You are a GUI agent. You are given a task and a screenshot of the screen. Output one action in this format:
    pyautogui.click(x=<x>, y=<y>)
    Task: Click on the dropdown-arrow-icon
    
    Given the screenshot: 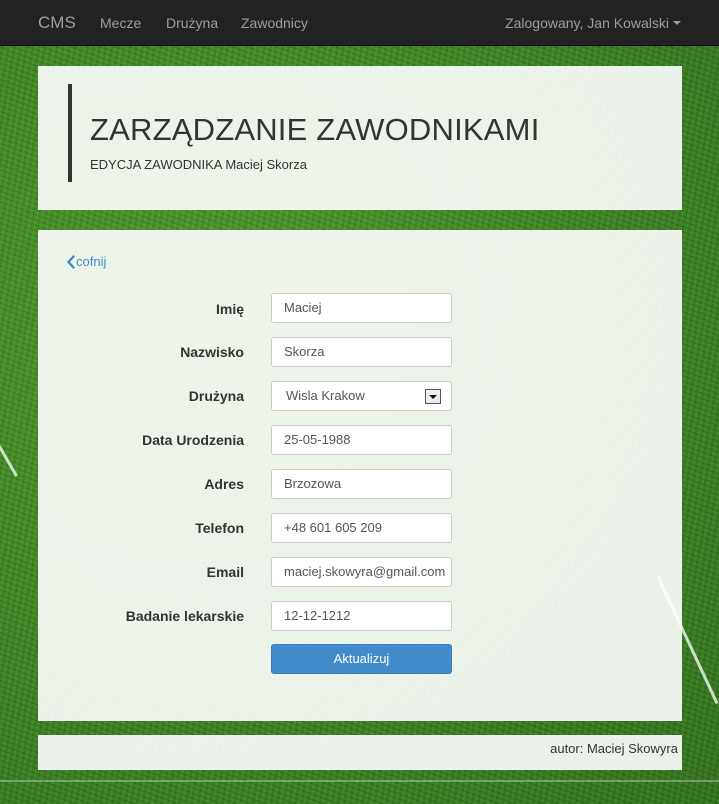 What is the action you would take?
    pyautogui.click(x=433, y=396)
    